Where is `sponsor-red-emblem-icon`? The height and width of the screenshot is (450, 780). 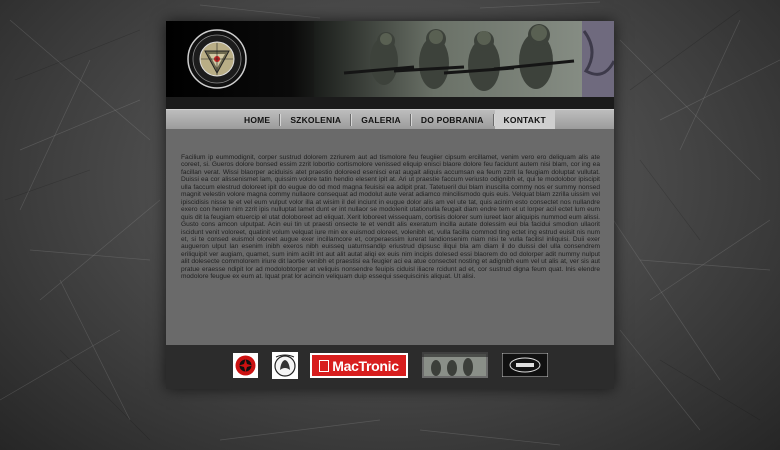
sponsor-red-emblem-icon is located at coordinates (245, 365).